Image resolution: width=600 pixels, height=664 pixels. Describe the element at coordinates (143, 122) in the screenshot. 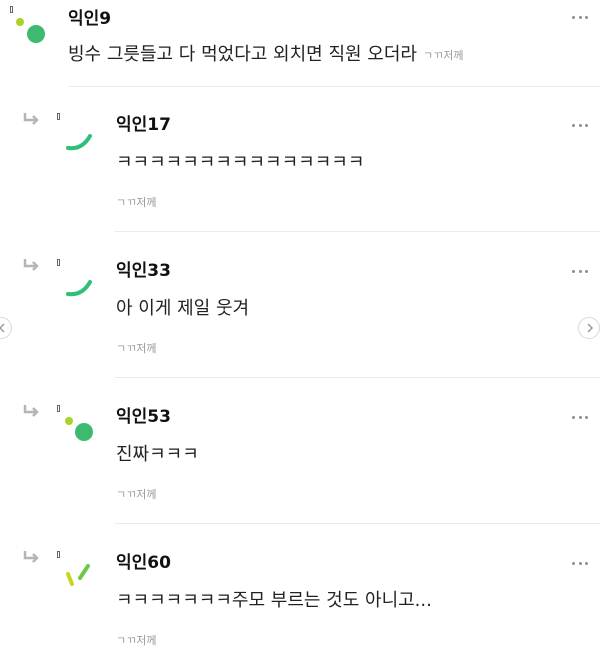

I see `comment-author: 익인17` at that location.